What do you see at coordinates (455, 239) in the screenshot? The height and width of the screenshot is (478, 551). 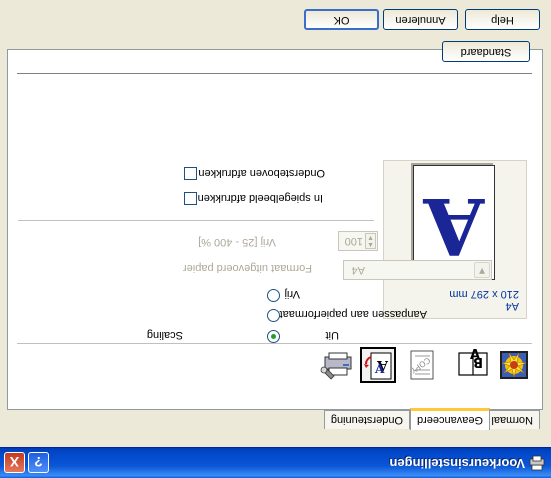 I see `page-preview: A4 210 x 297 mm A` at bounding box center [455, 239].